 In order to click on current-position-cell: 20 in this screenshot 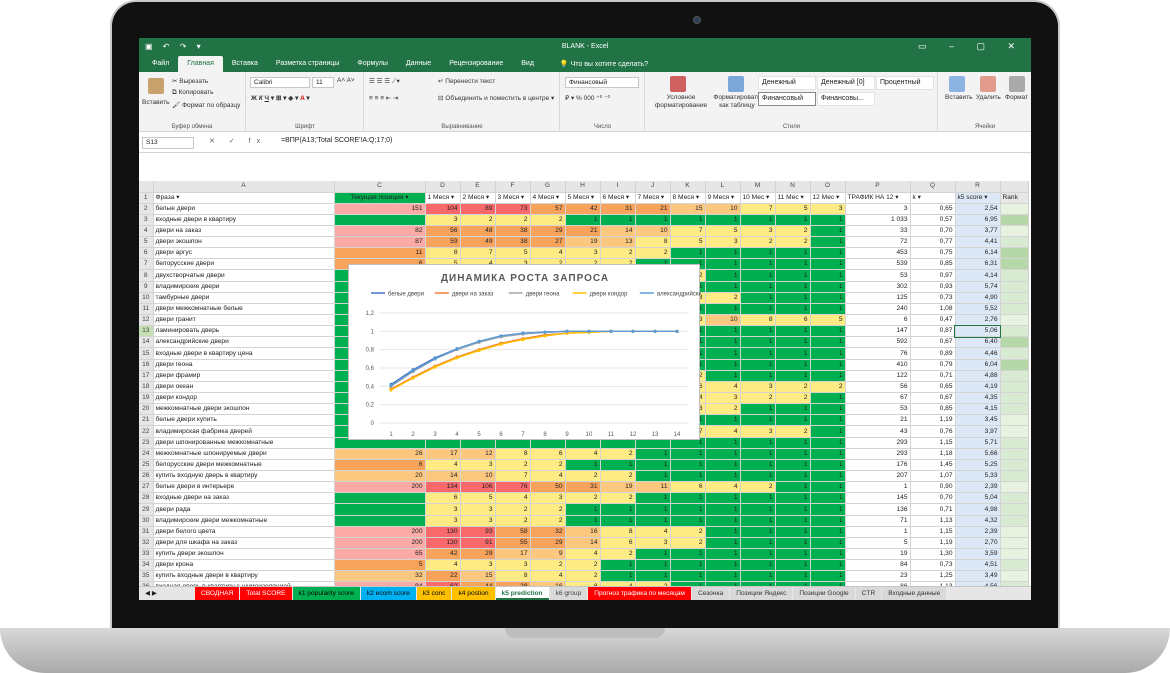, I will do `click(380, 476)`.